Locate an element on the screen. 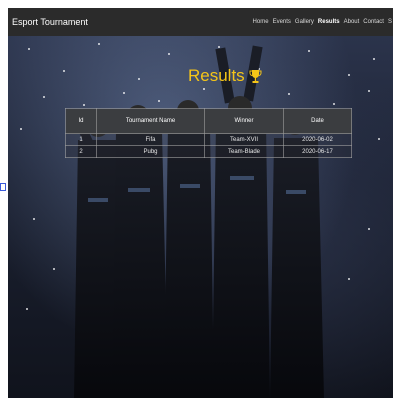  cell-date: 2020-06-17 is located at coordinates (317, 151).